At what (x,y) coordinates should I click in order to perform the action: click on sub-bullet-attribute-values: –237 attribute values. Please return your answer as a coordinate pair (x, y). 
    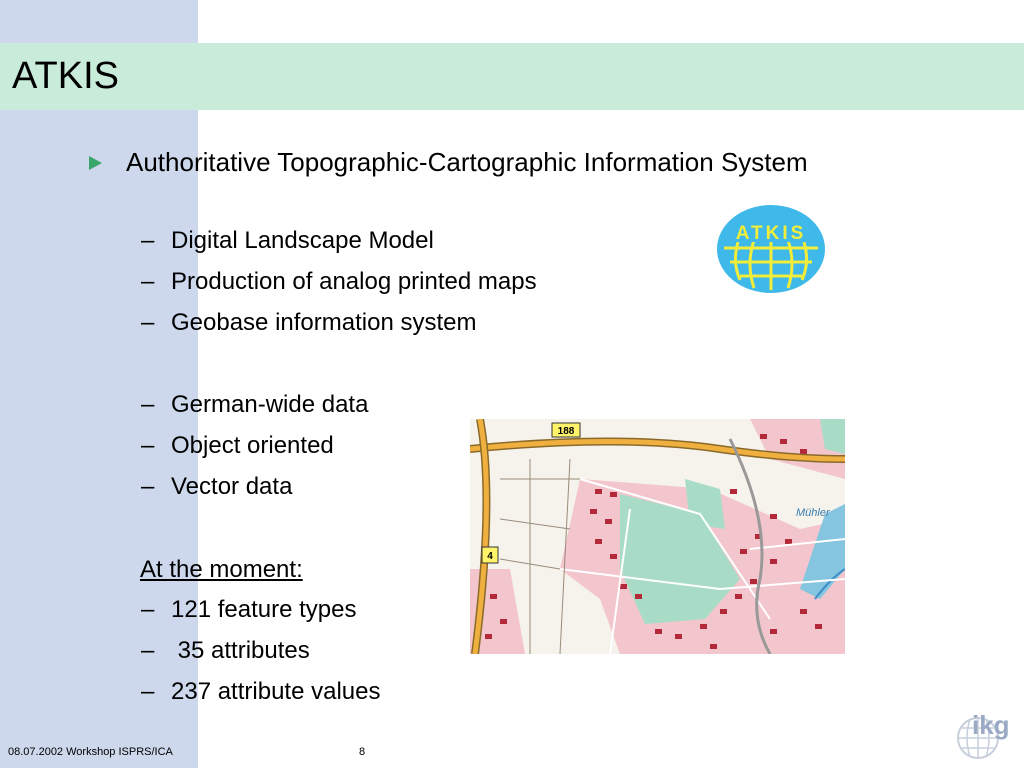
    Looking at the image, I should click on (261, 691).